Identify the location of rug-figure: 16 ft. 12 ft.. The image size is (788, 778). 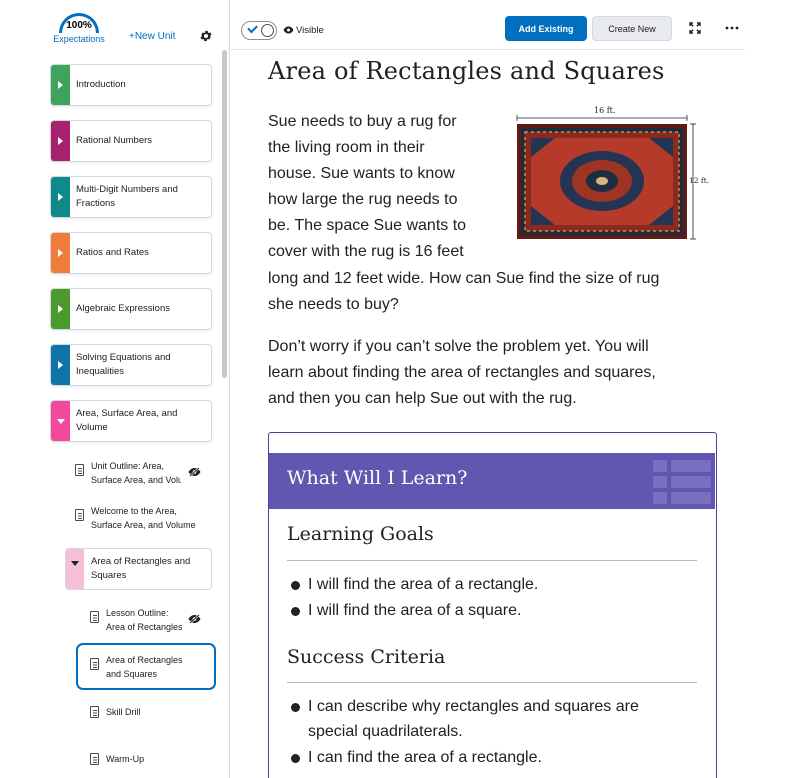
(612, 173).